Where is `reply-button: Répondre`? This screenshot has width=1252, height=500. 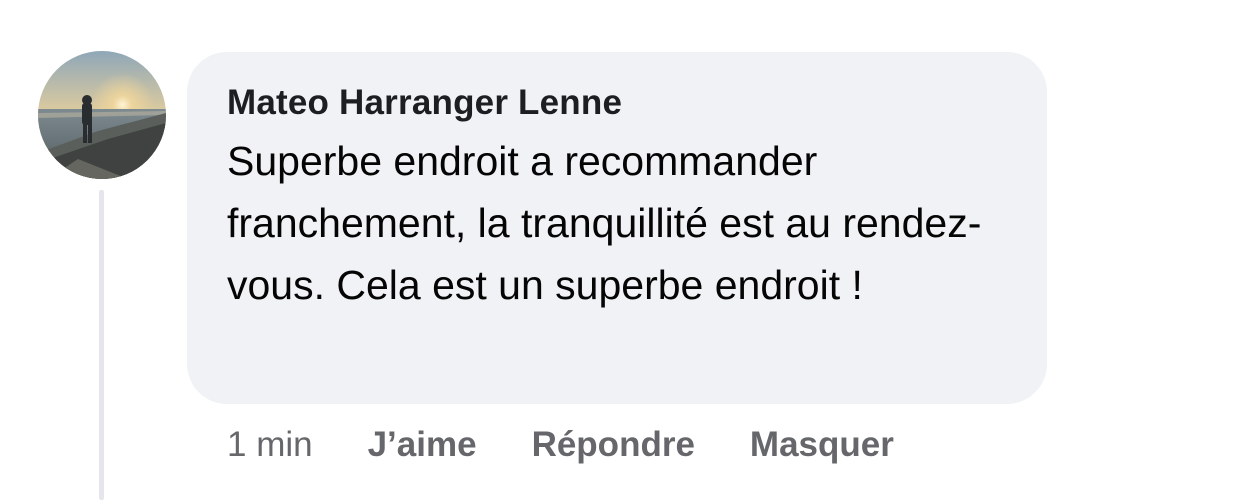 reply-button: Répondre is located at coordinates (613, 445).